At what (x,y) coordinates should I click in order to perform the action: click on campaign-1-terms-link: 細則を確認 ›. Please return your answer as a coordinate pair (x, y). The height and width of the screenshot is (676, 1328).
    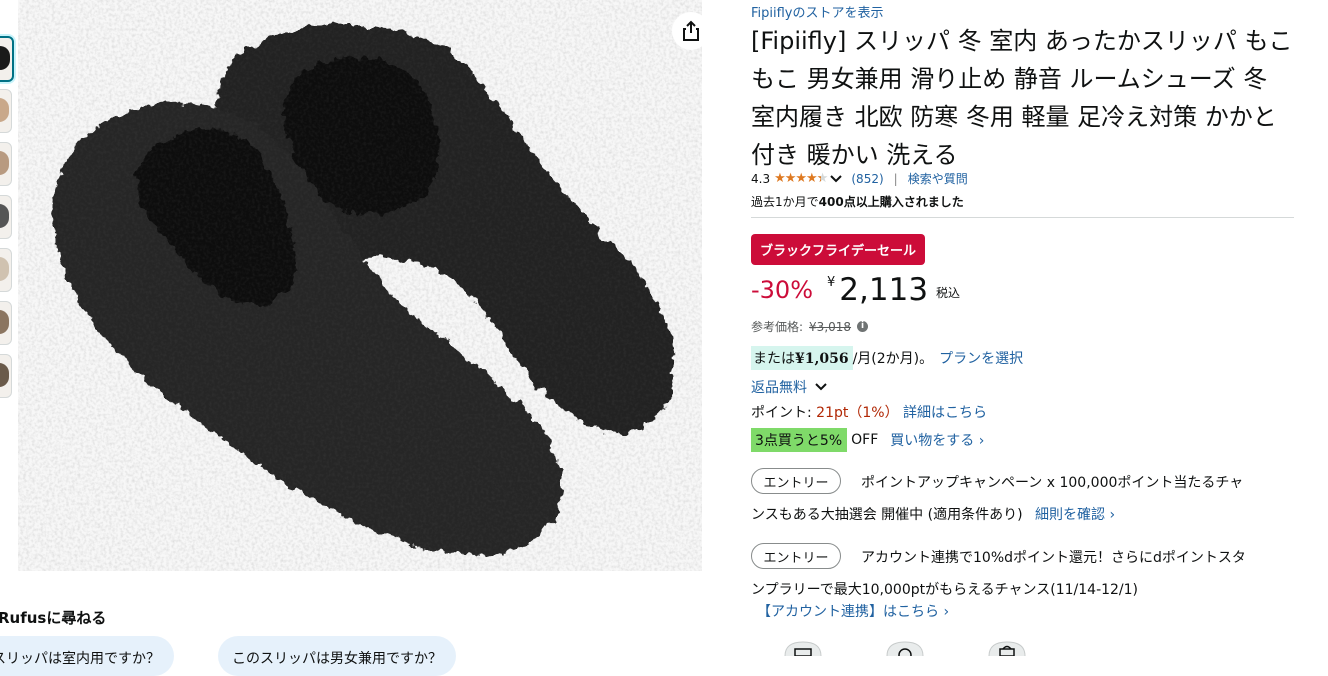
    Looking at the image, I should click on (1075, 515).